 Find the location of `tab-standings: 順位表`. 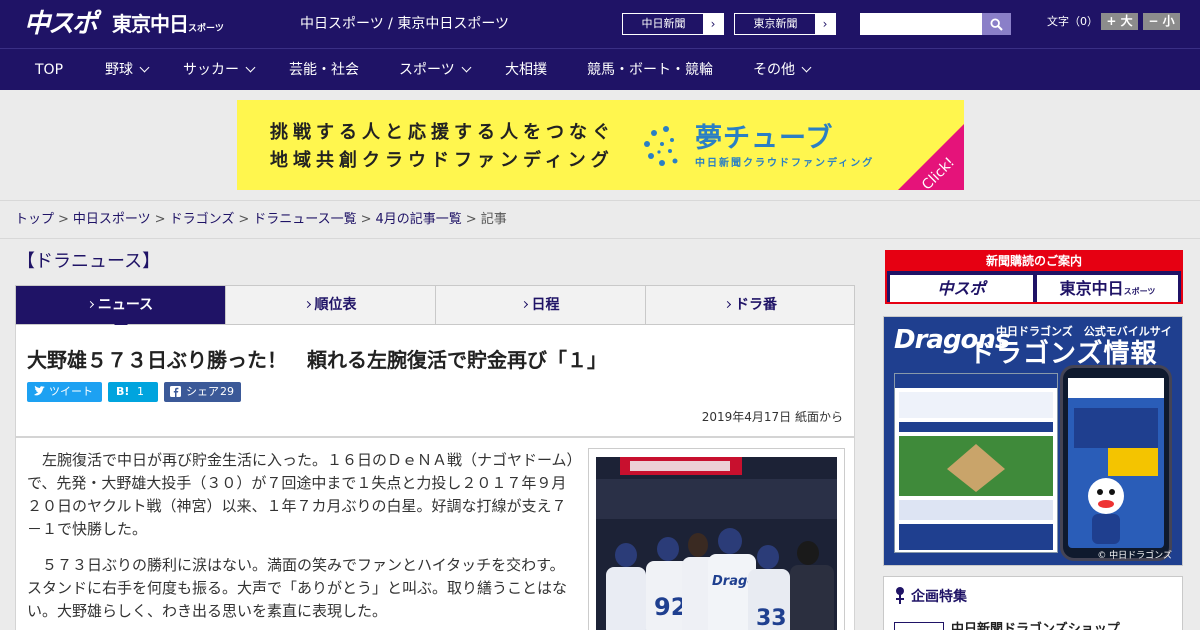

tab-standings: 順位表 is located at coordinates (331, 305).